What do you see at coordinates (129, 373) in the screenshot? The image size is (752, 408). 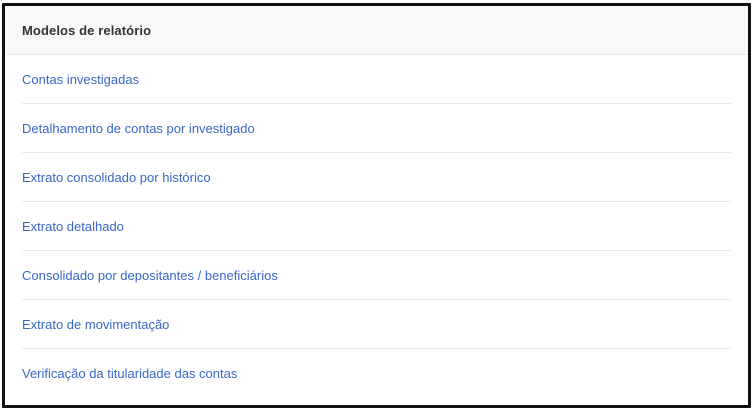 I see `report-link-verificacao-titularidade: Verificação da titularidade das contas` at bounding box center [129, 373].